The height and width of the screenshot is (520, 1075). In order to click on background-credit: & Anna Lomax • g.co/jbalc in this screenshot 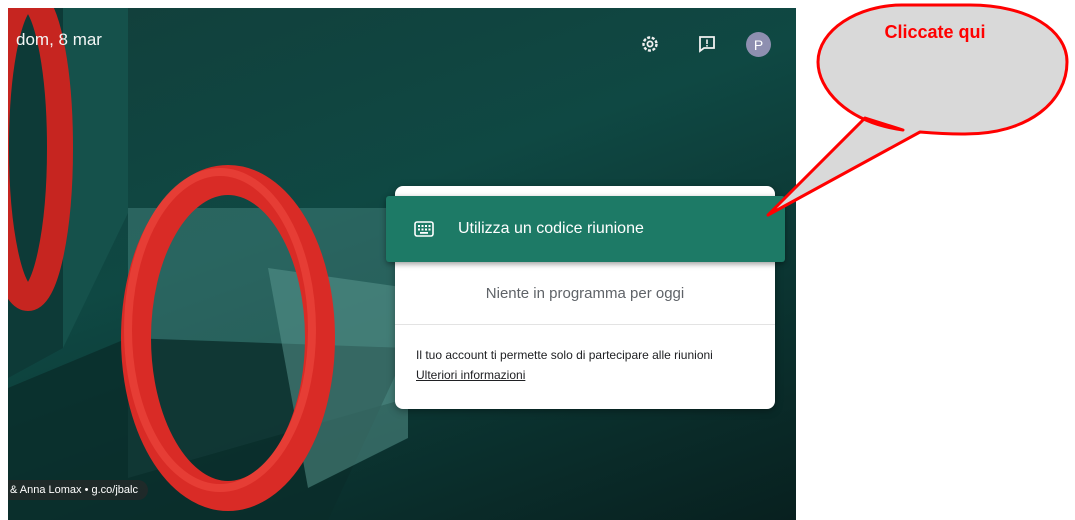, I will do `click(78, 490)`.